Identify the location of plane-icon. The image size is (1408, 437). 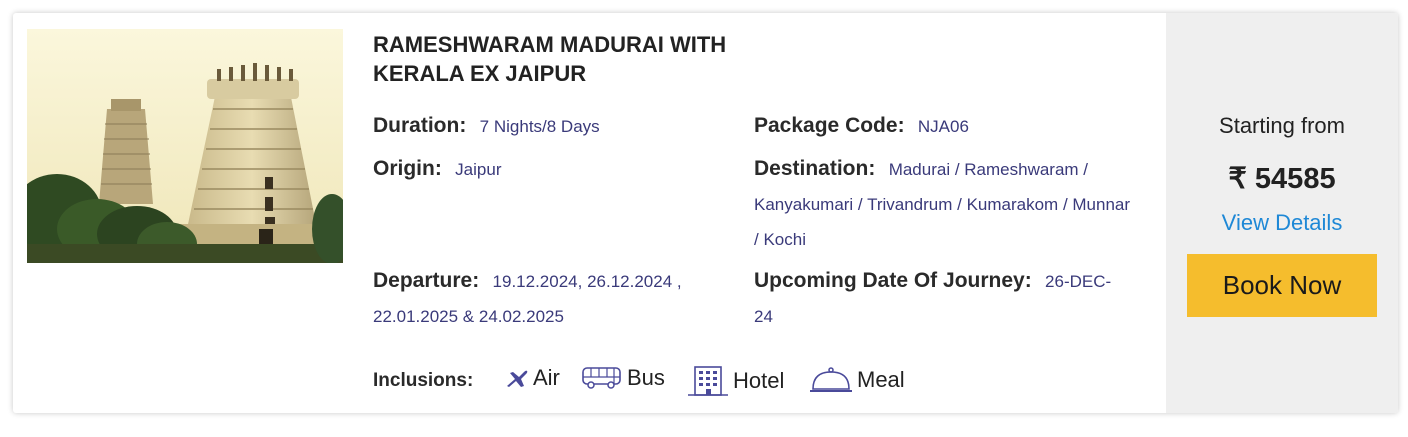
(517, 378).